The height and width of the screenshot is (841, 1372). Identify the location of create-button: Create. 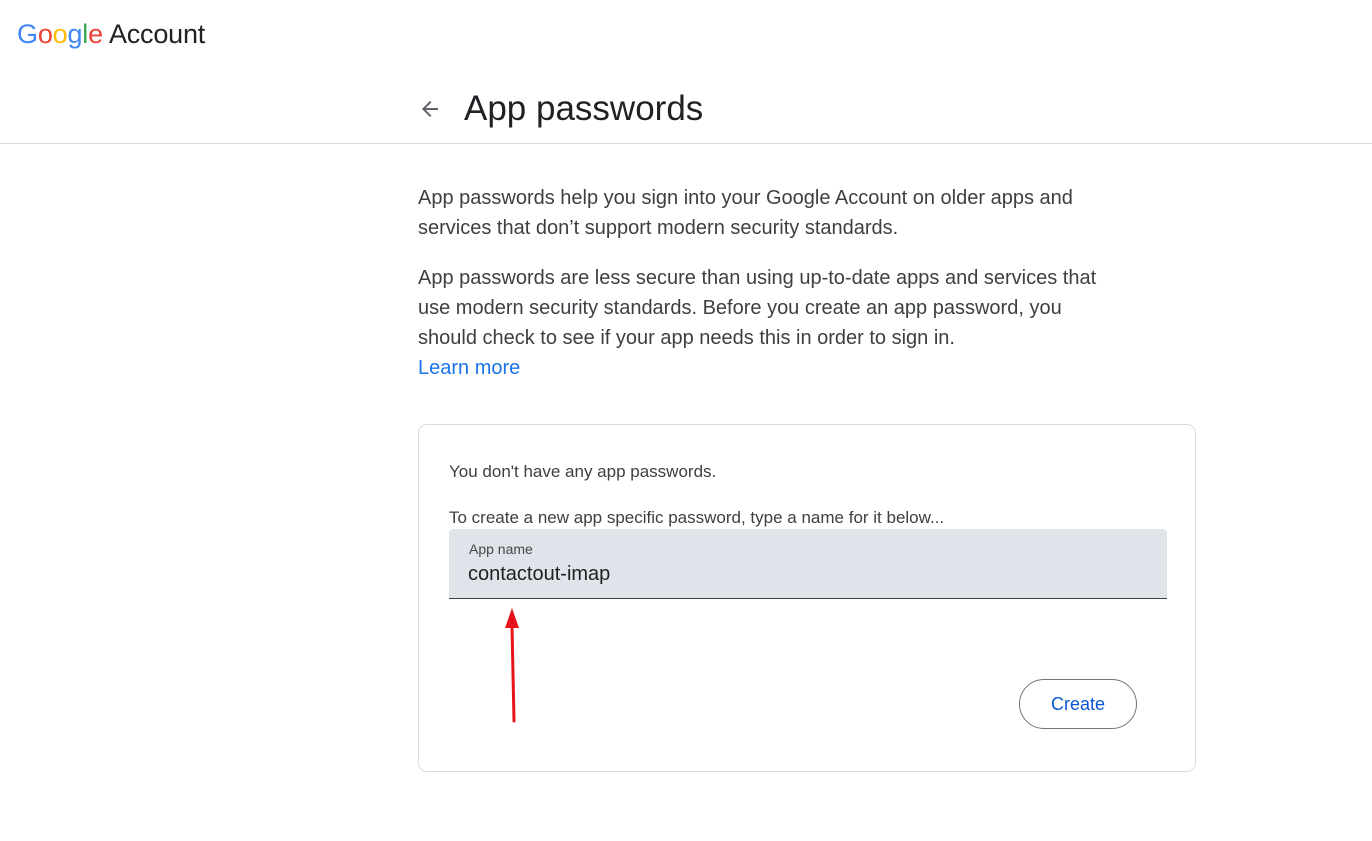
(1078, 704).